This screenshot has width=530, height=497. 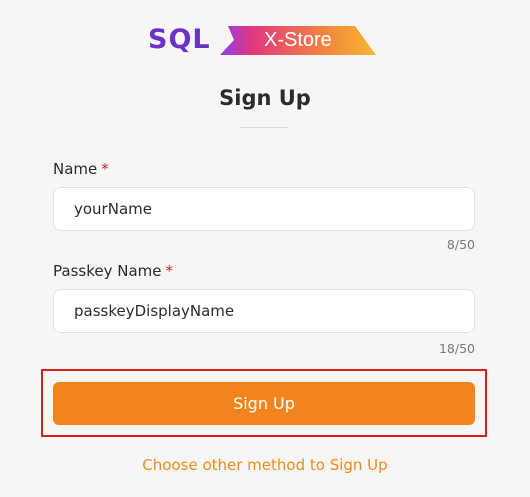 I want to click on logo-banner: X-Store, so click(x=298, y=40).